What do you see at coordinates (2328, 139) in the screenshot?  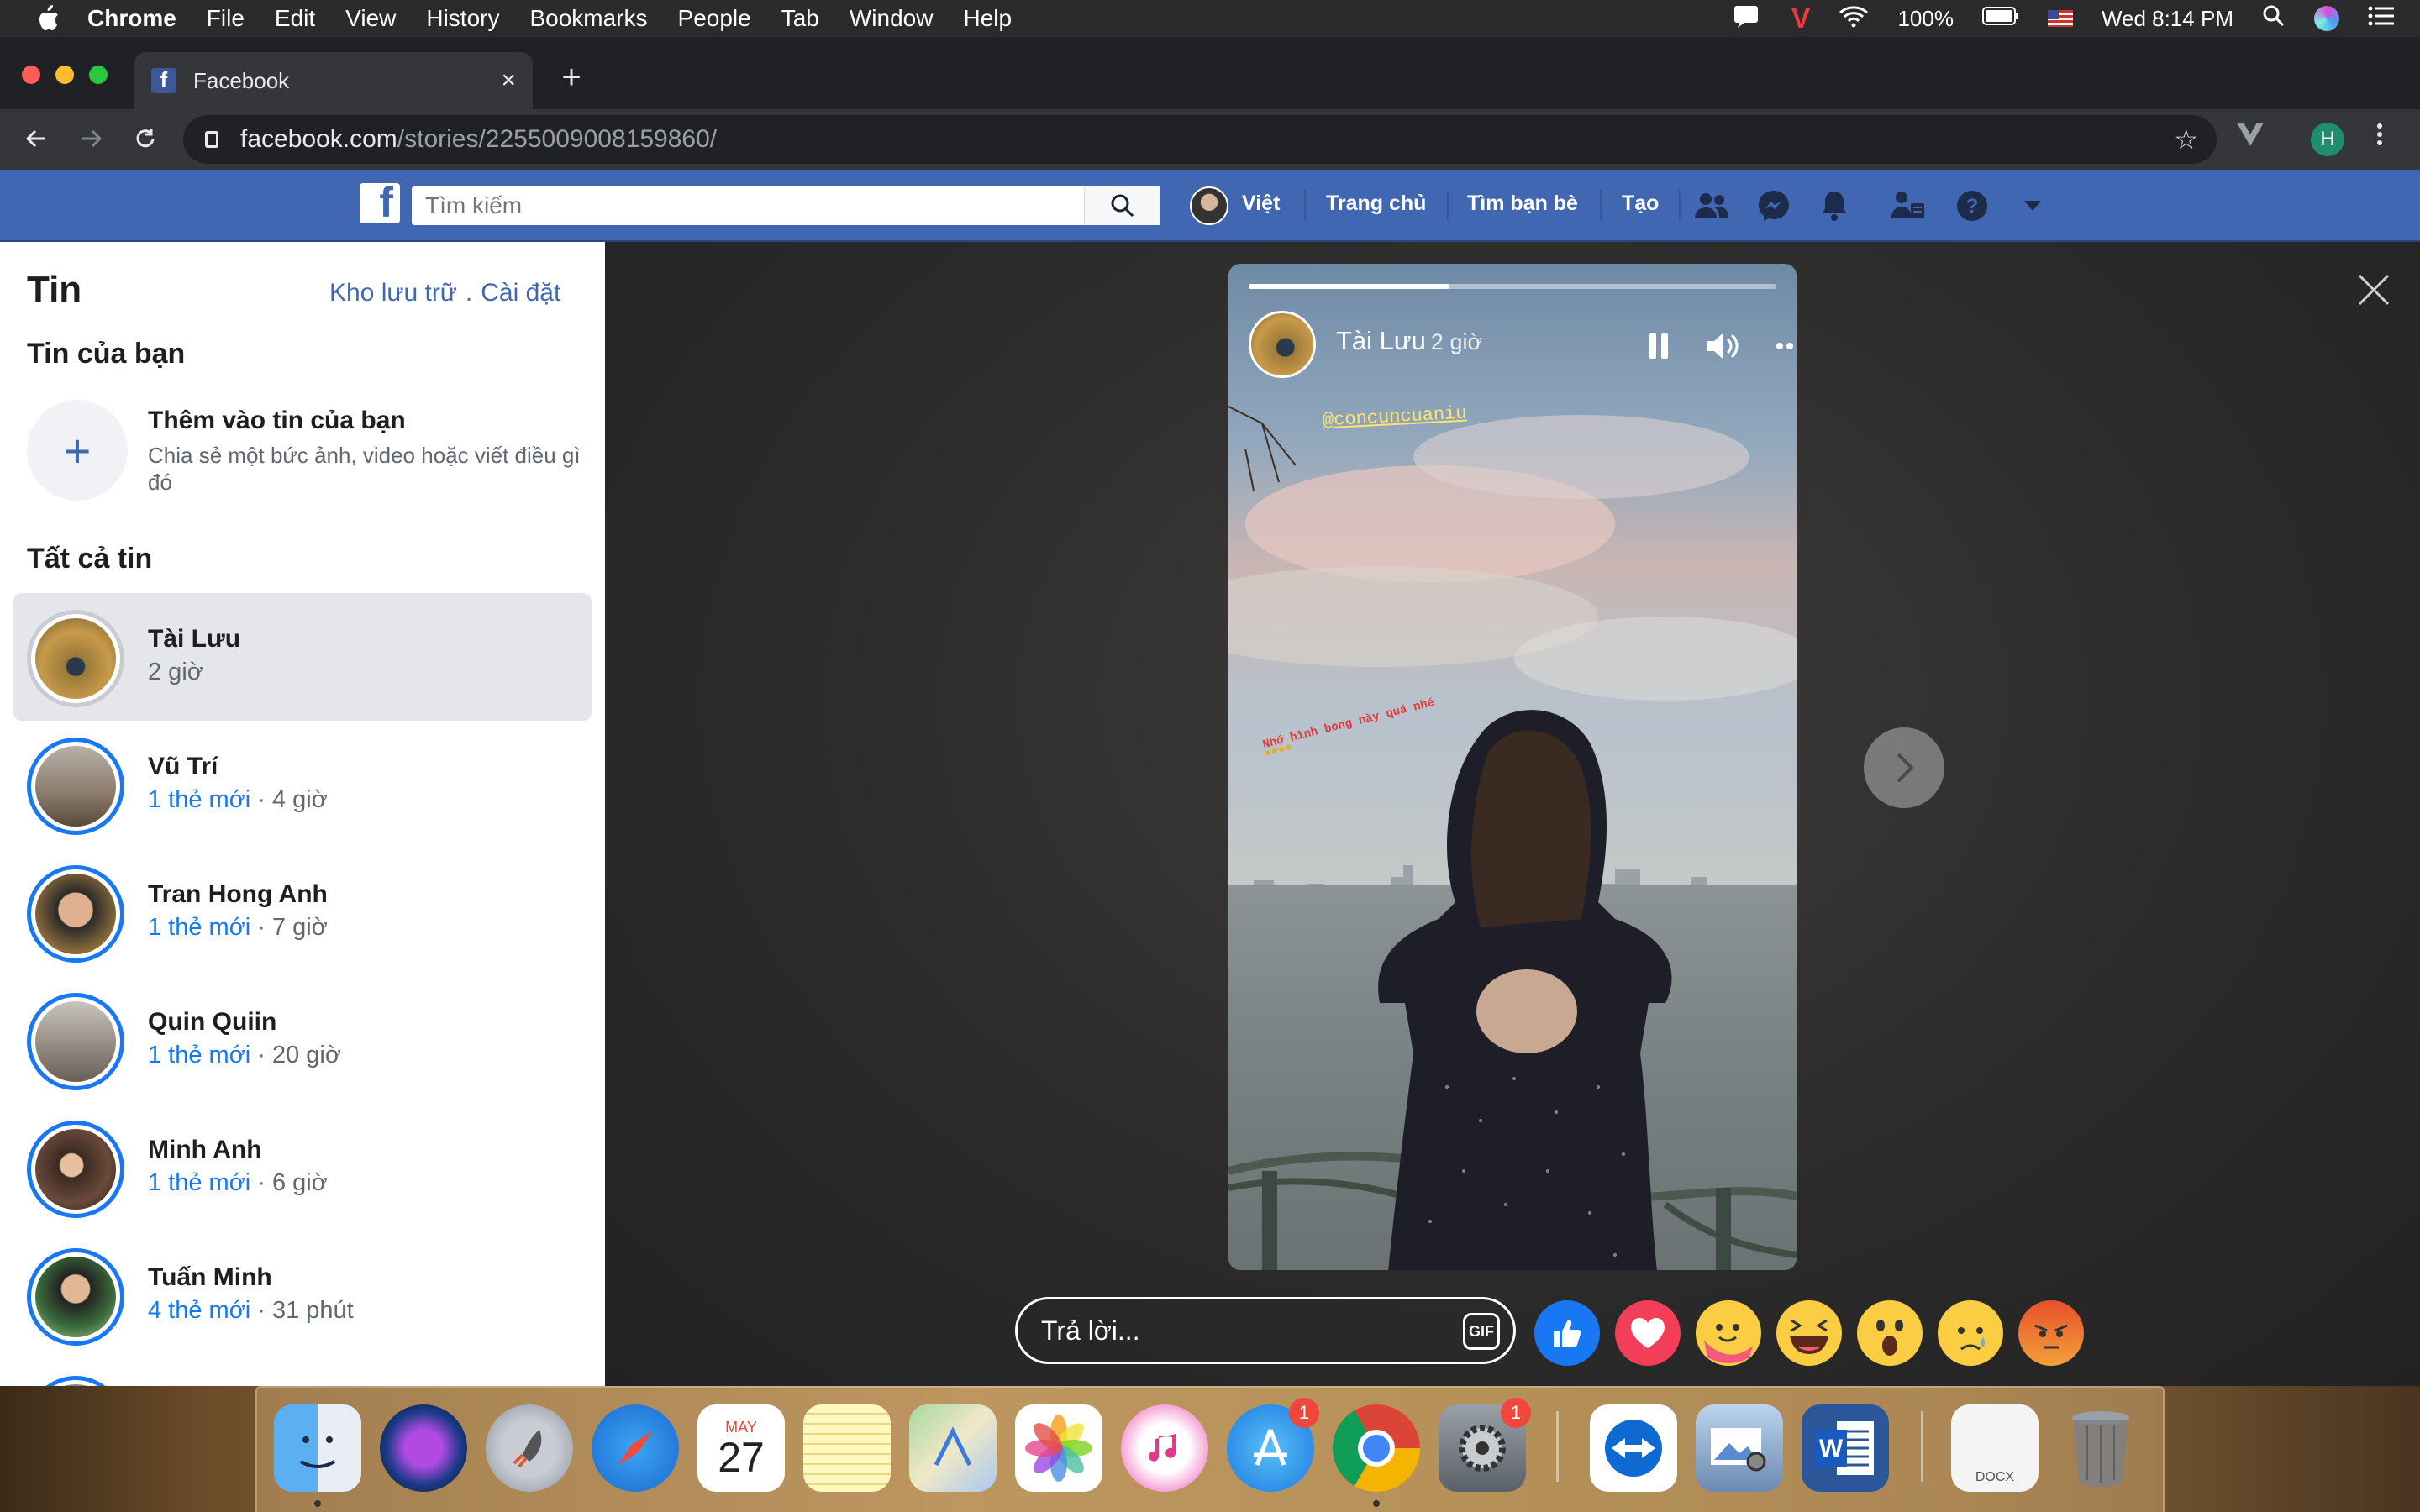 I see `profile-avatar: H` at bounding box center [2328, 139].